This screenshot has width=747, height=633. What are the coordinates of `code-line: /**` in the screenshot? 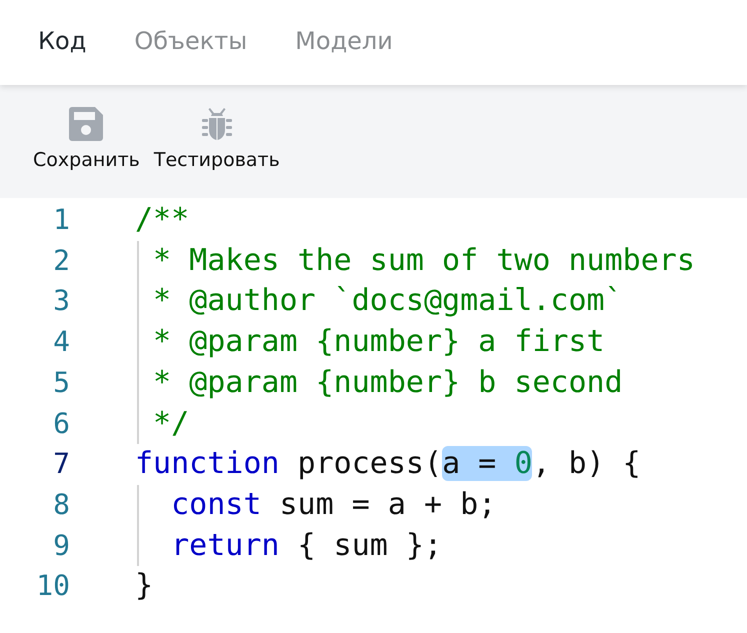 It's located at (162, 220).